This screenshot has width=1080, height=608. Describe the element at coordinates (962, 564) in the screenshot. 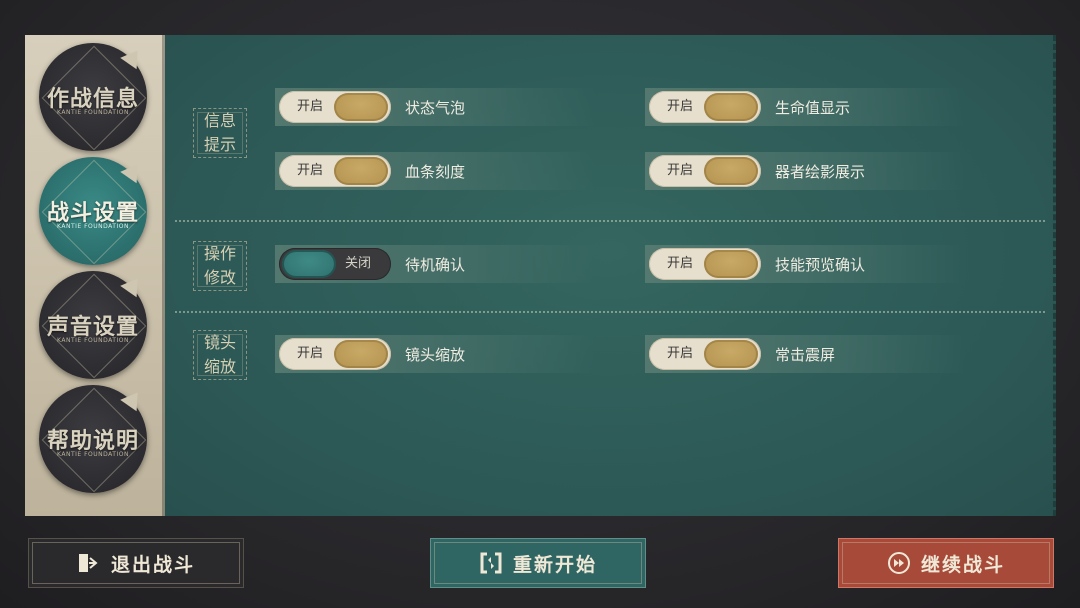

I see `continue-battle-label: 继续战斗` at that location.